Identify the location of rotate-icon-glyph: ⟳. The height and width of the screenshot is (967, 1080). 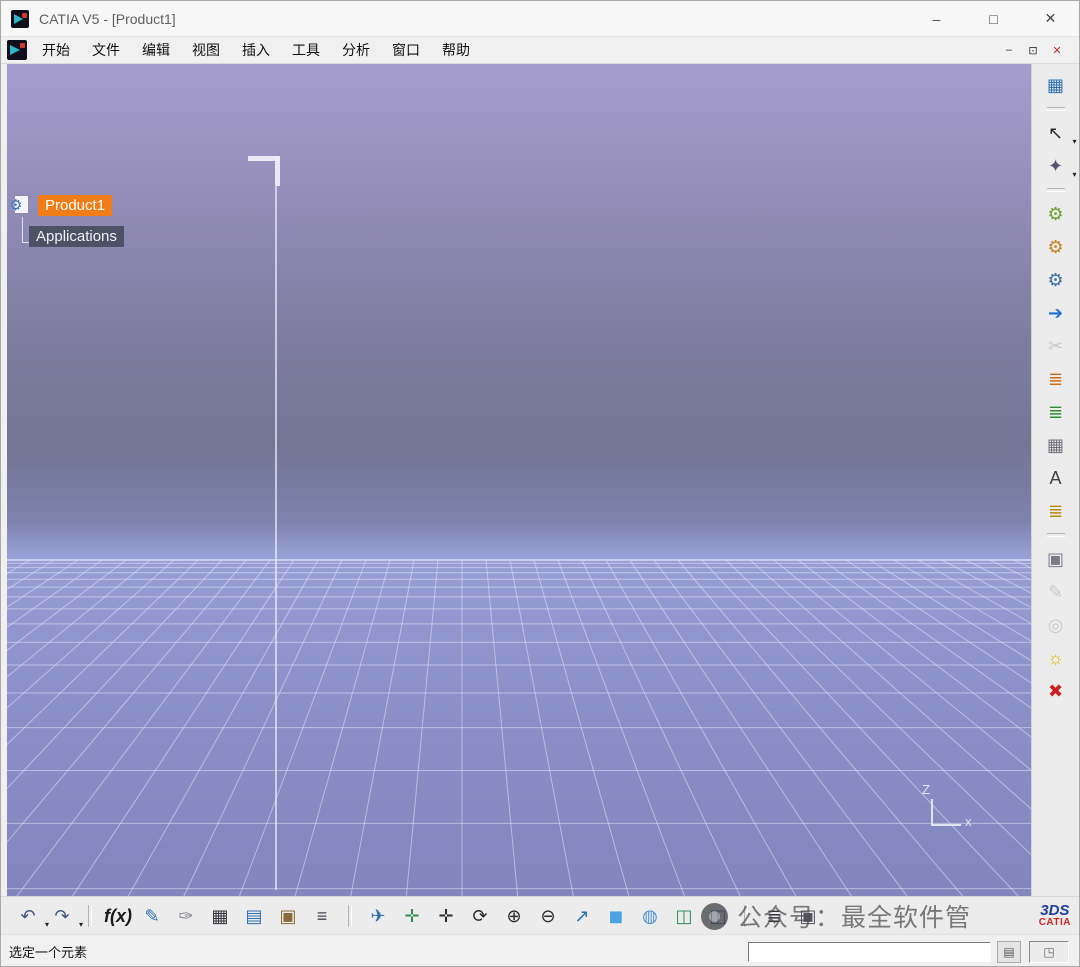
(480, 915).